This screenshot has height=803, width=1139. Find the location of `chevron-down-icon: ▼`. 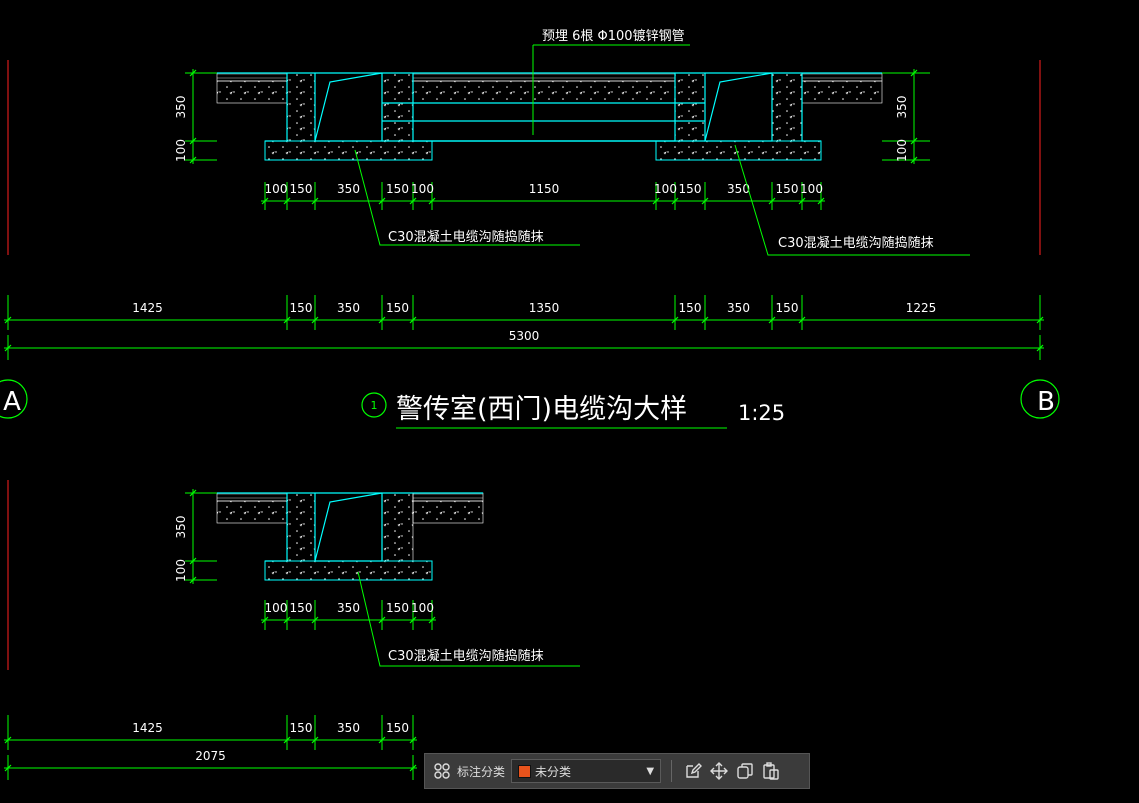

chevron-down-icon: ▼ is located at coordinates (650, 771).